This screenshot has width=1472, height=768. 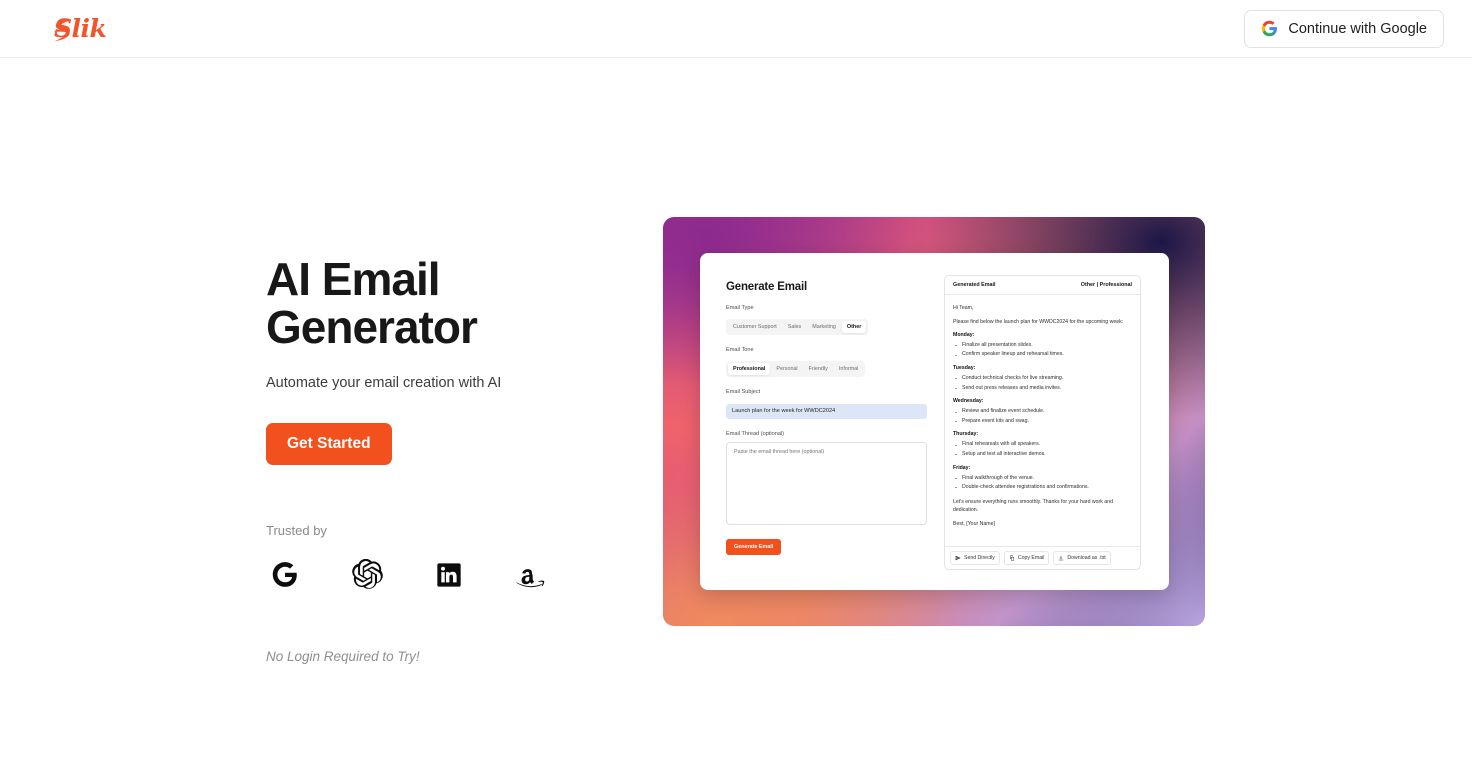 I want to click on email-day-heading: Wednesday:, so click(x=968, y=401).